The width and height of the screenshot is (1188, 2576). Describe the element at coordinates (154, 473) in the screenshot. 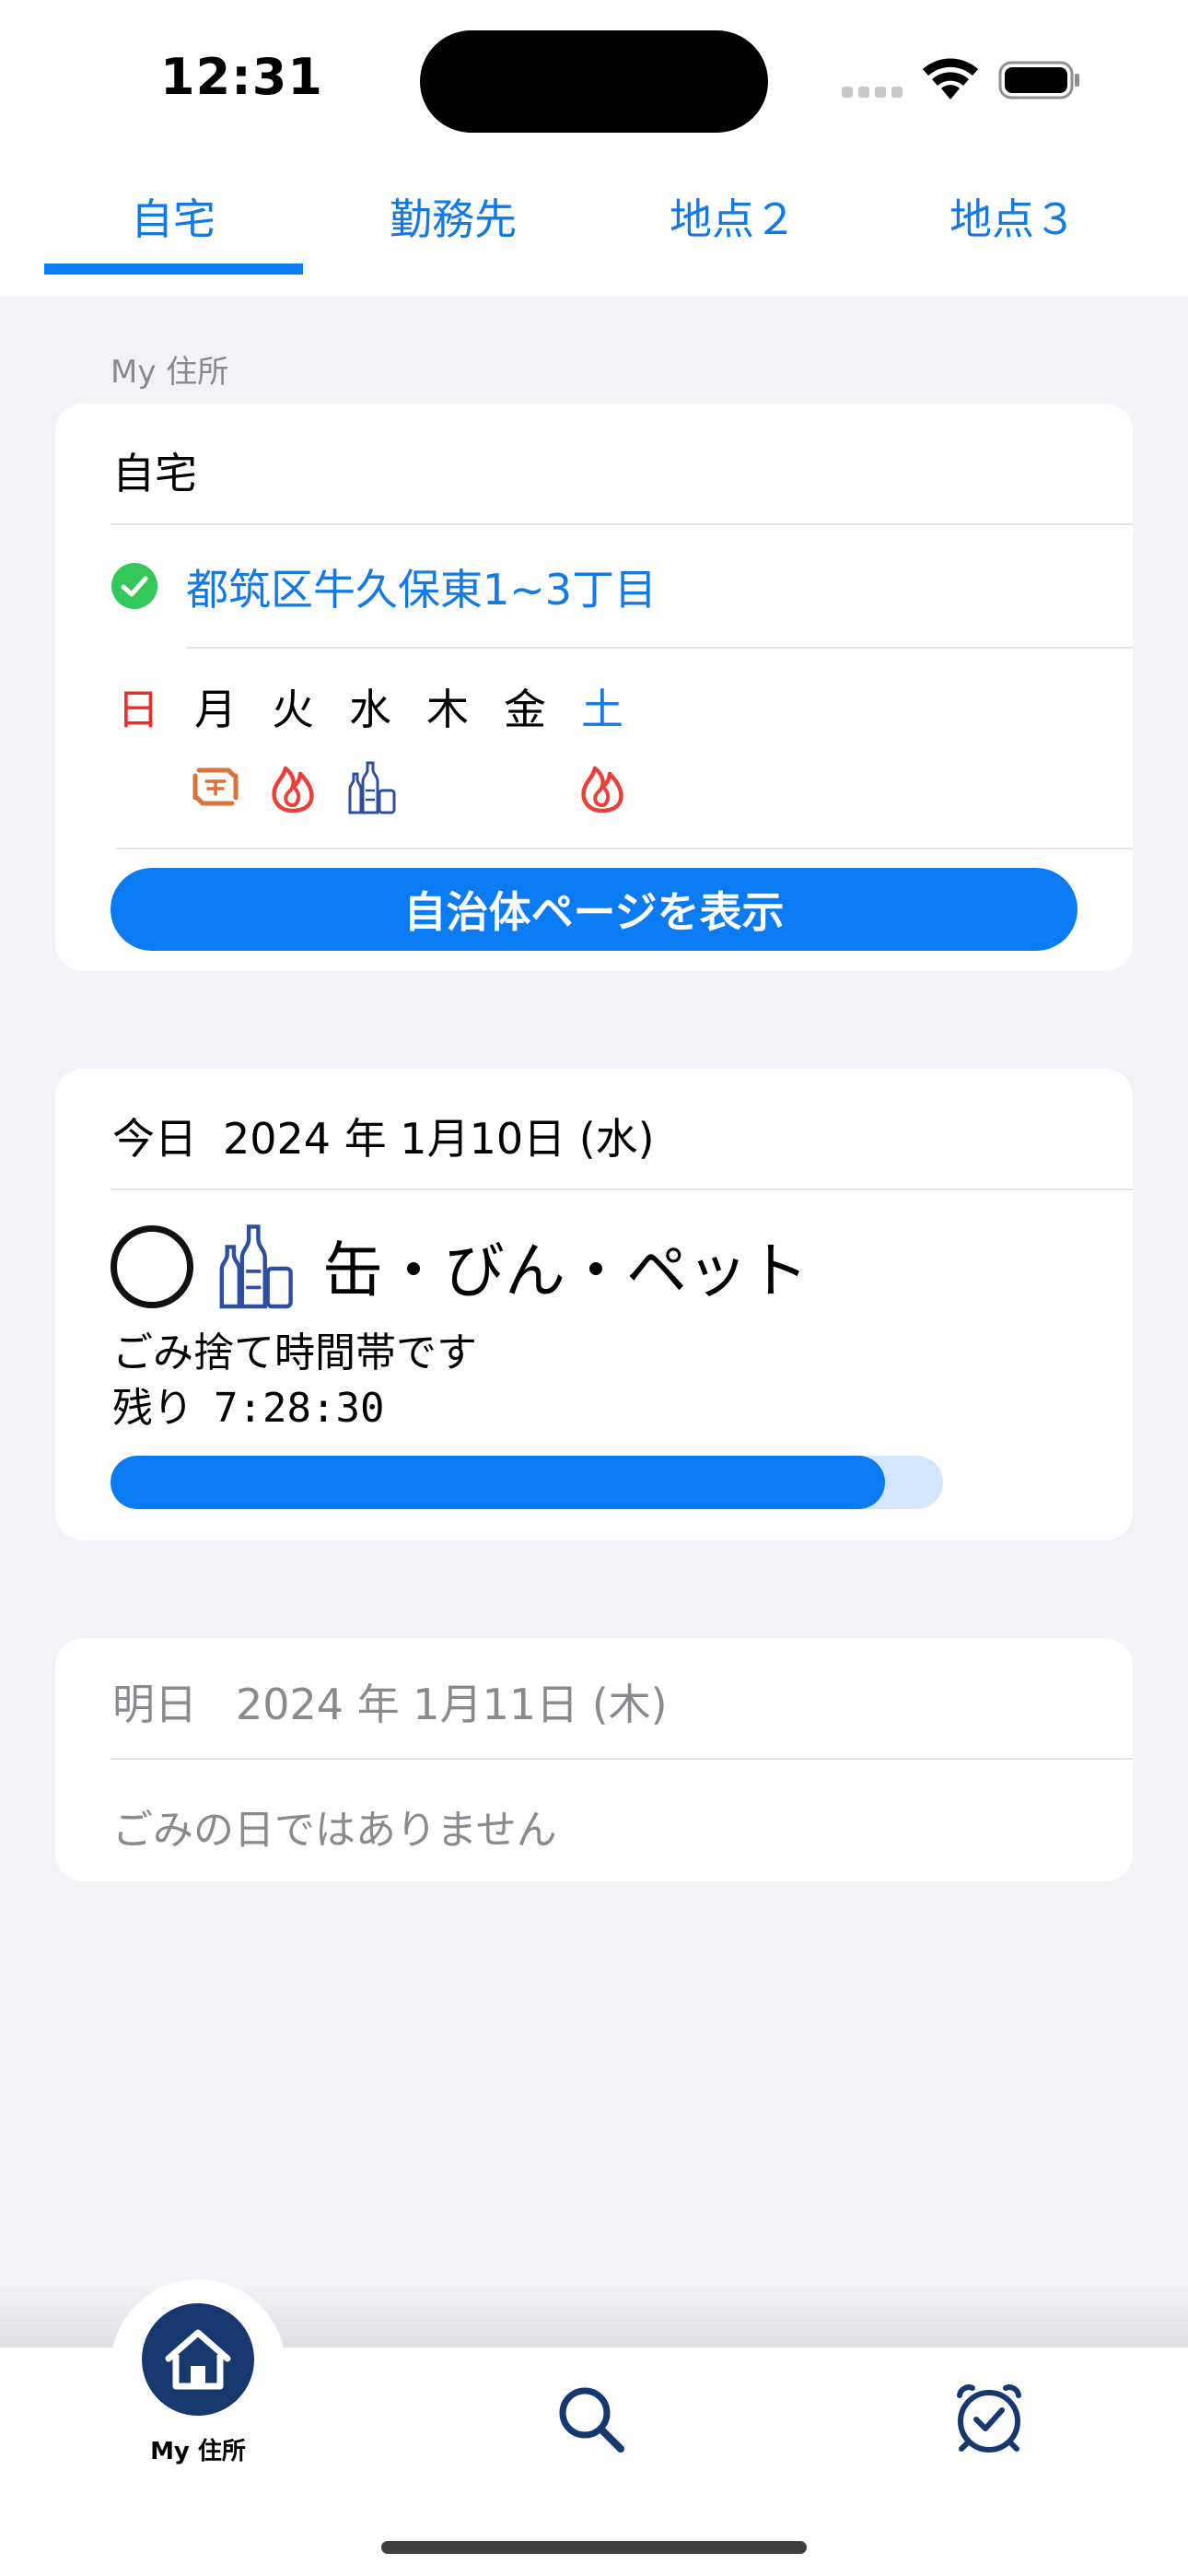

I see `place-name: 自宅` at that location.